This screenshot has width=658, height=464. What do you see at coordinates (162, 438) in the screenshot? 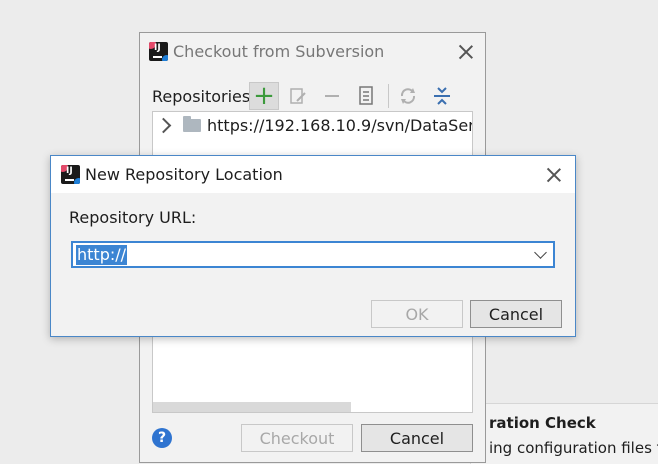
I see `help-icon: ?` at bounding box center [162, 438].